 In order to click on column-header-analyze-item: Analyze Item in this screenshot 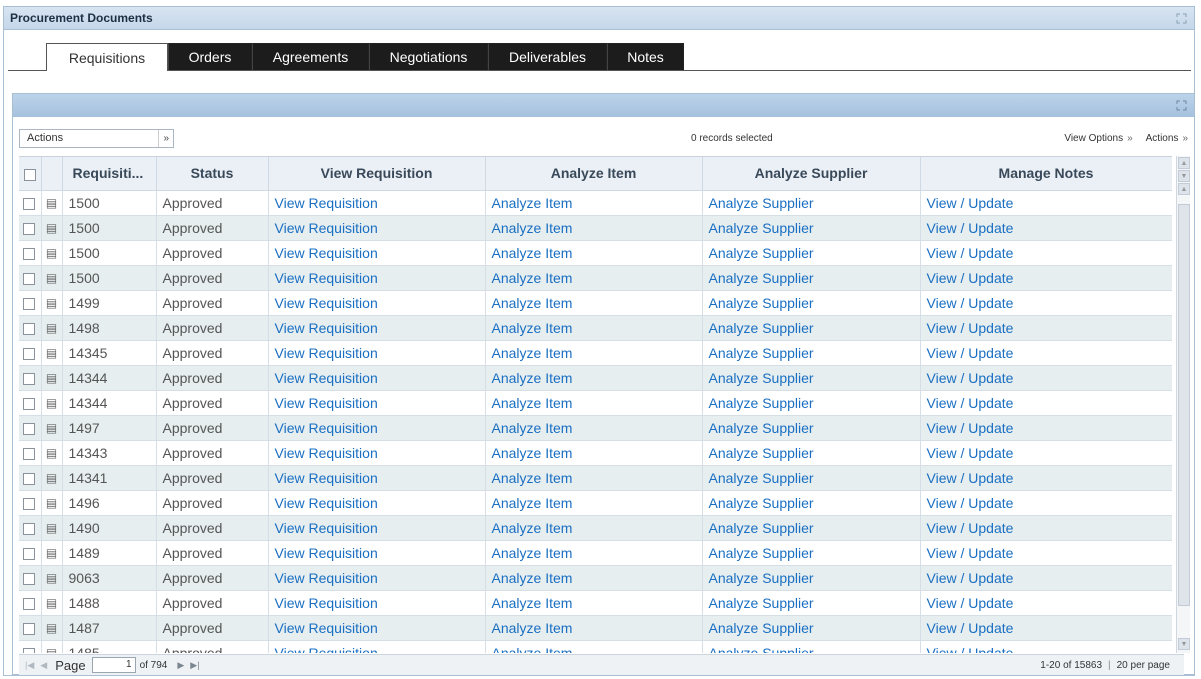, I will do `click(594, 174)`.